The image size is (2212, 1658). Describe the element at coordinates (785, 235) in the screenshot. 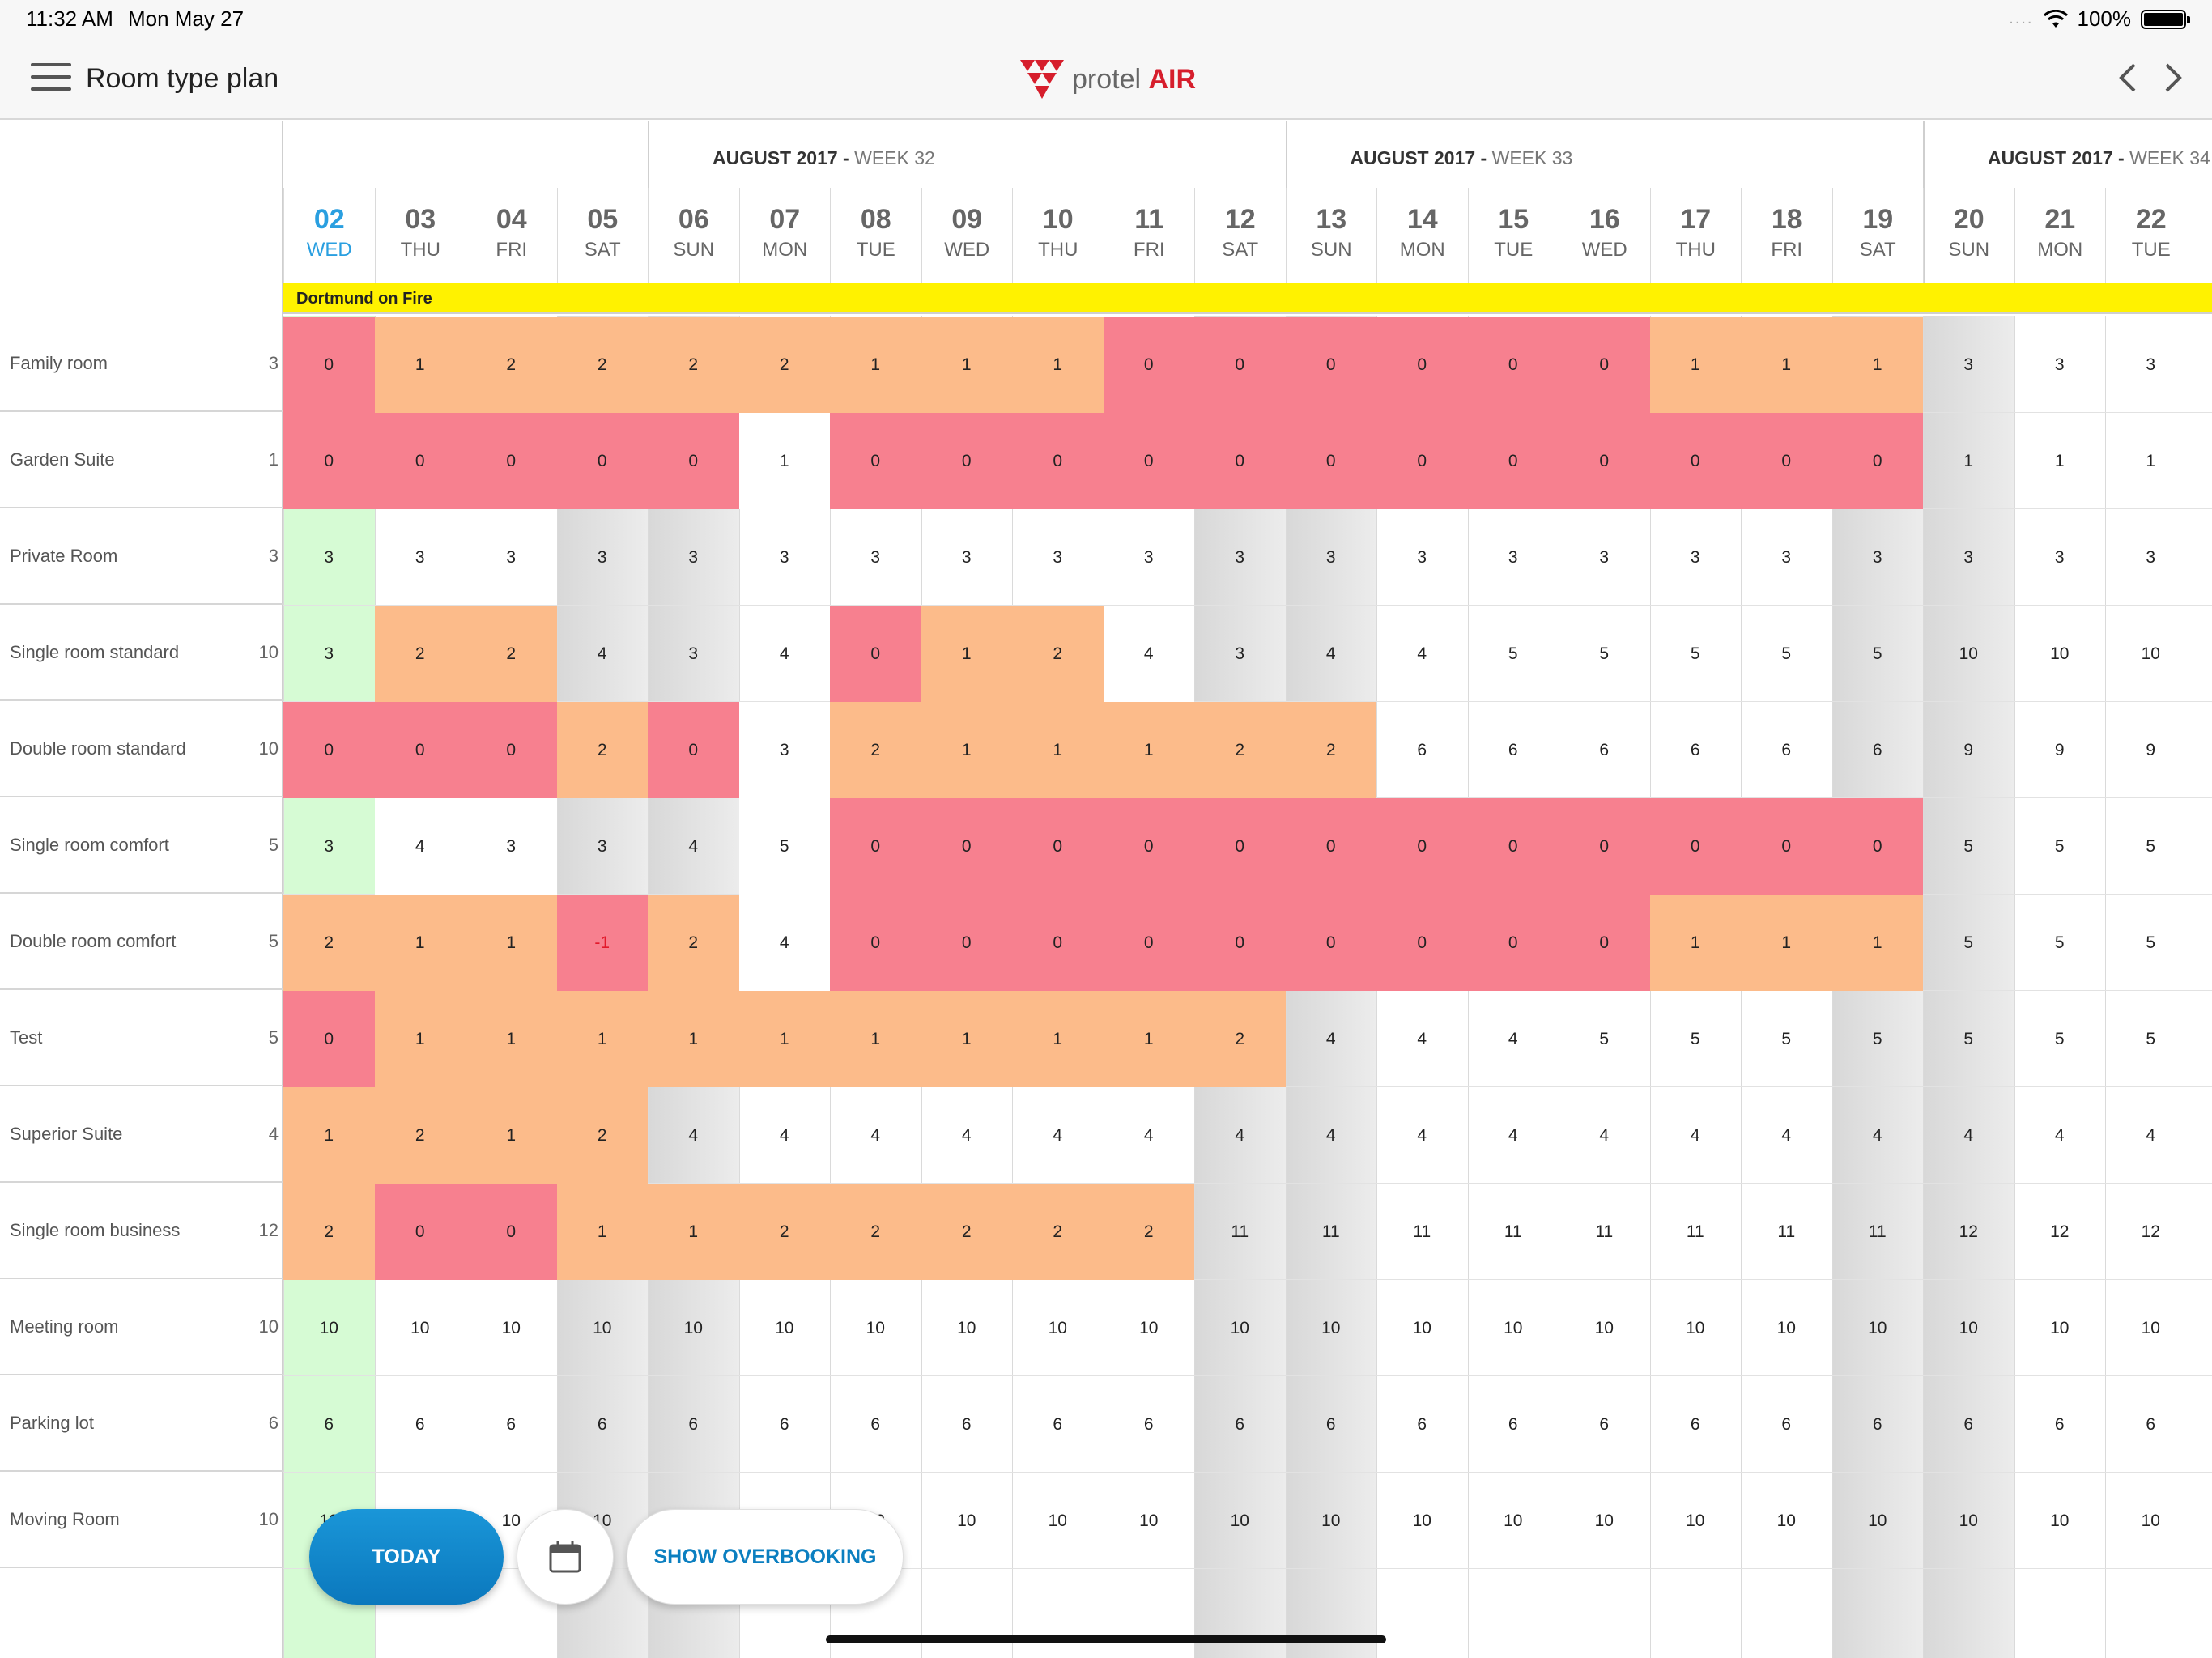

I see `day-header: 07 MON` at that location.